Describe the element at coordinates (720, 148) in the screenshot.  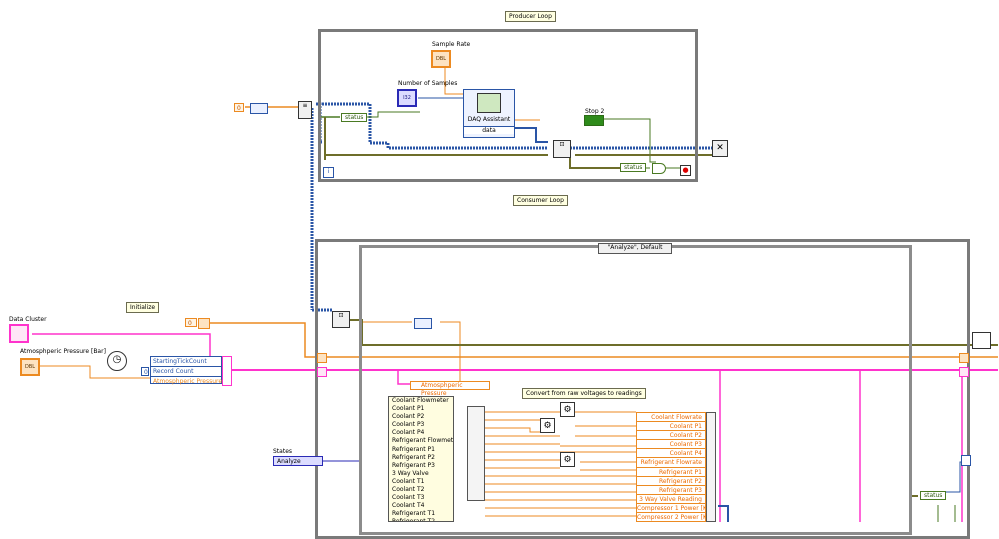
I see `release-queue-node: ✕` at that location.